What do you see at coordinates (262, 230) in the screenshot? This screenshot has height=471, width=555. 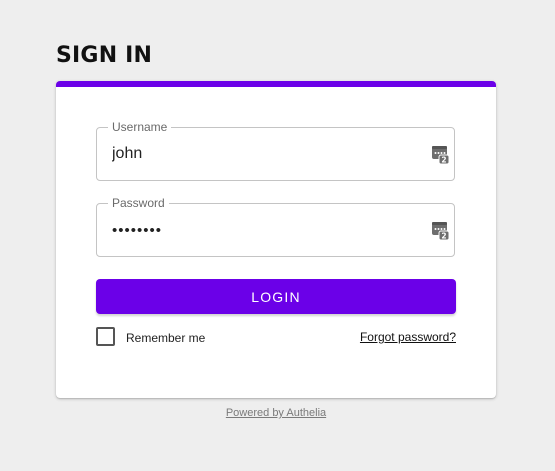 I see `password-input` at bounding box center [262, 230].